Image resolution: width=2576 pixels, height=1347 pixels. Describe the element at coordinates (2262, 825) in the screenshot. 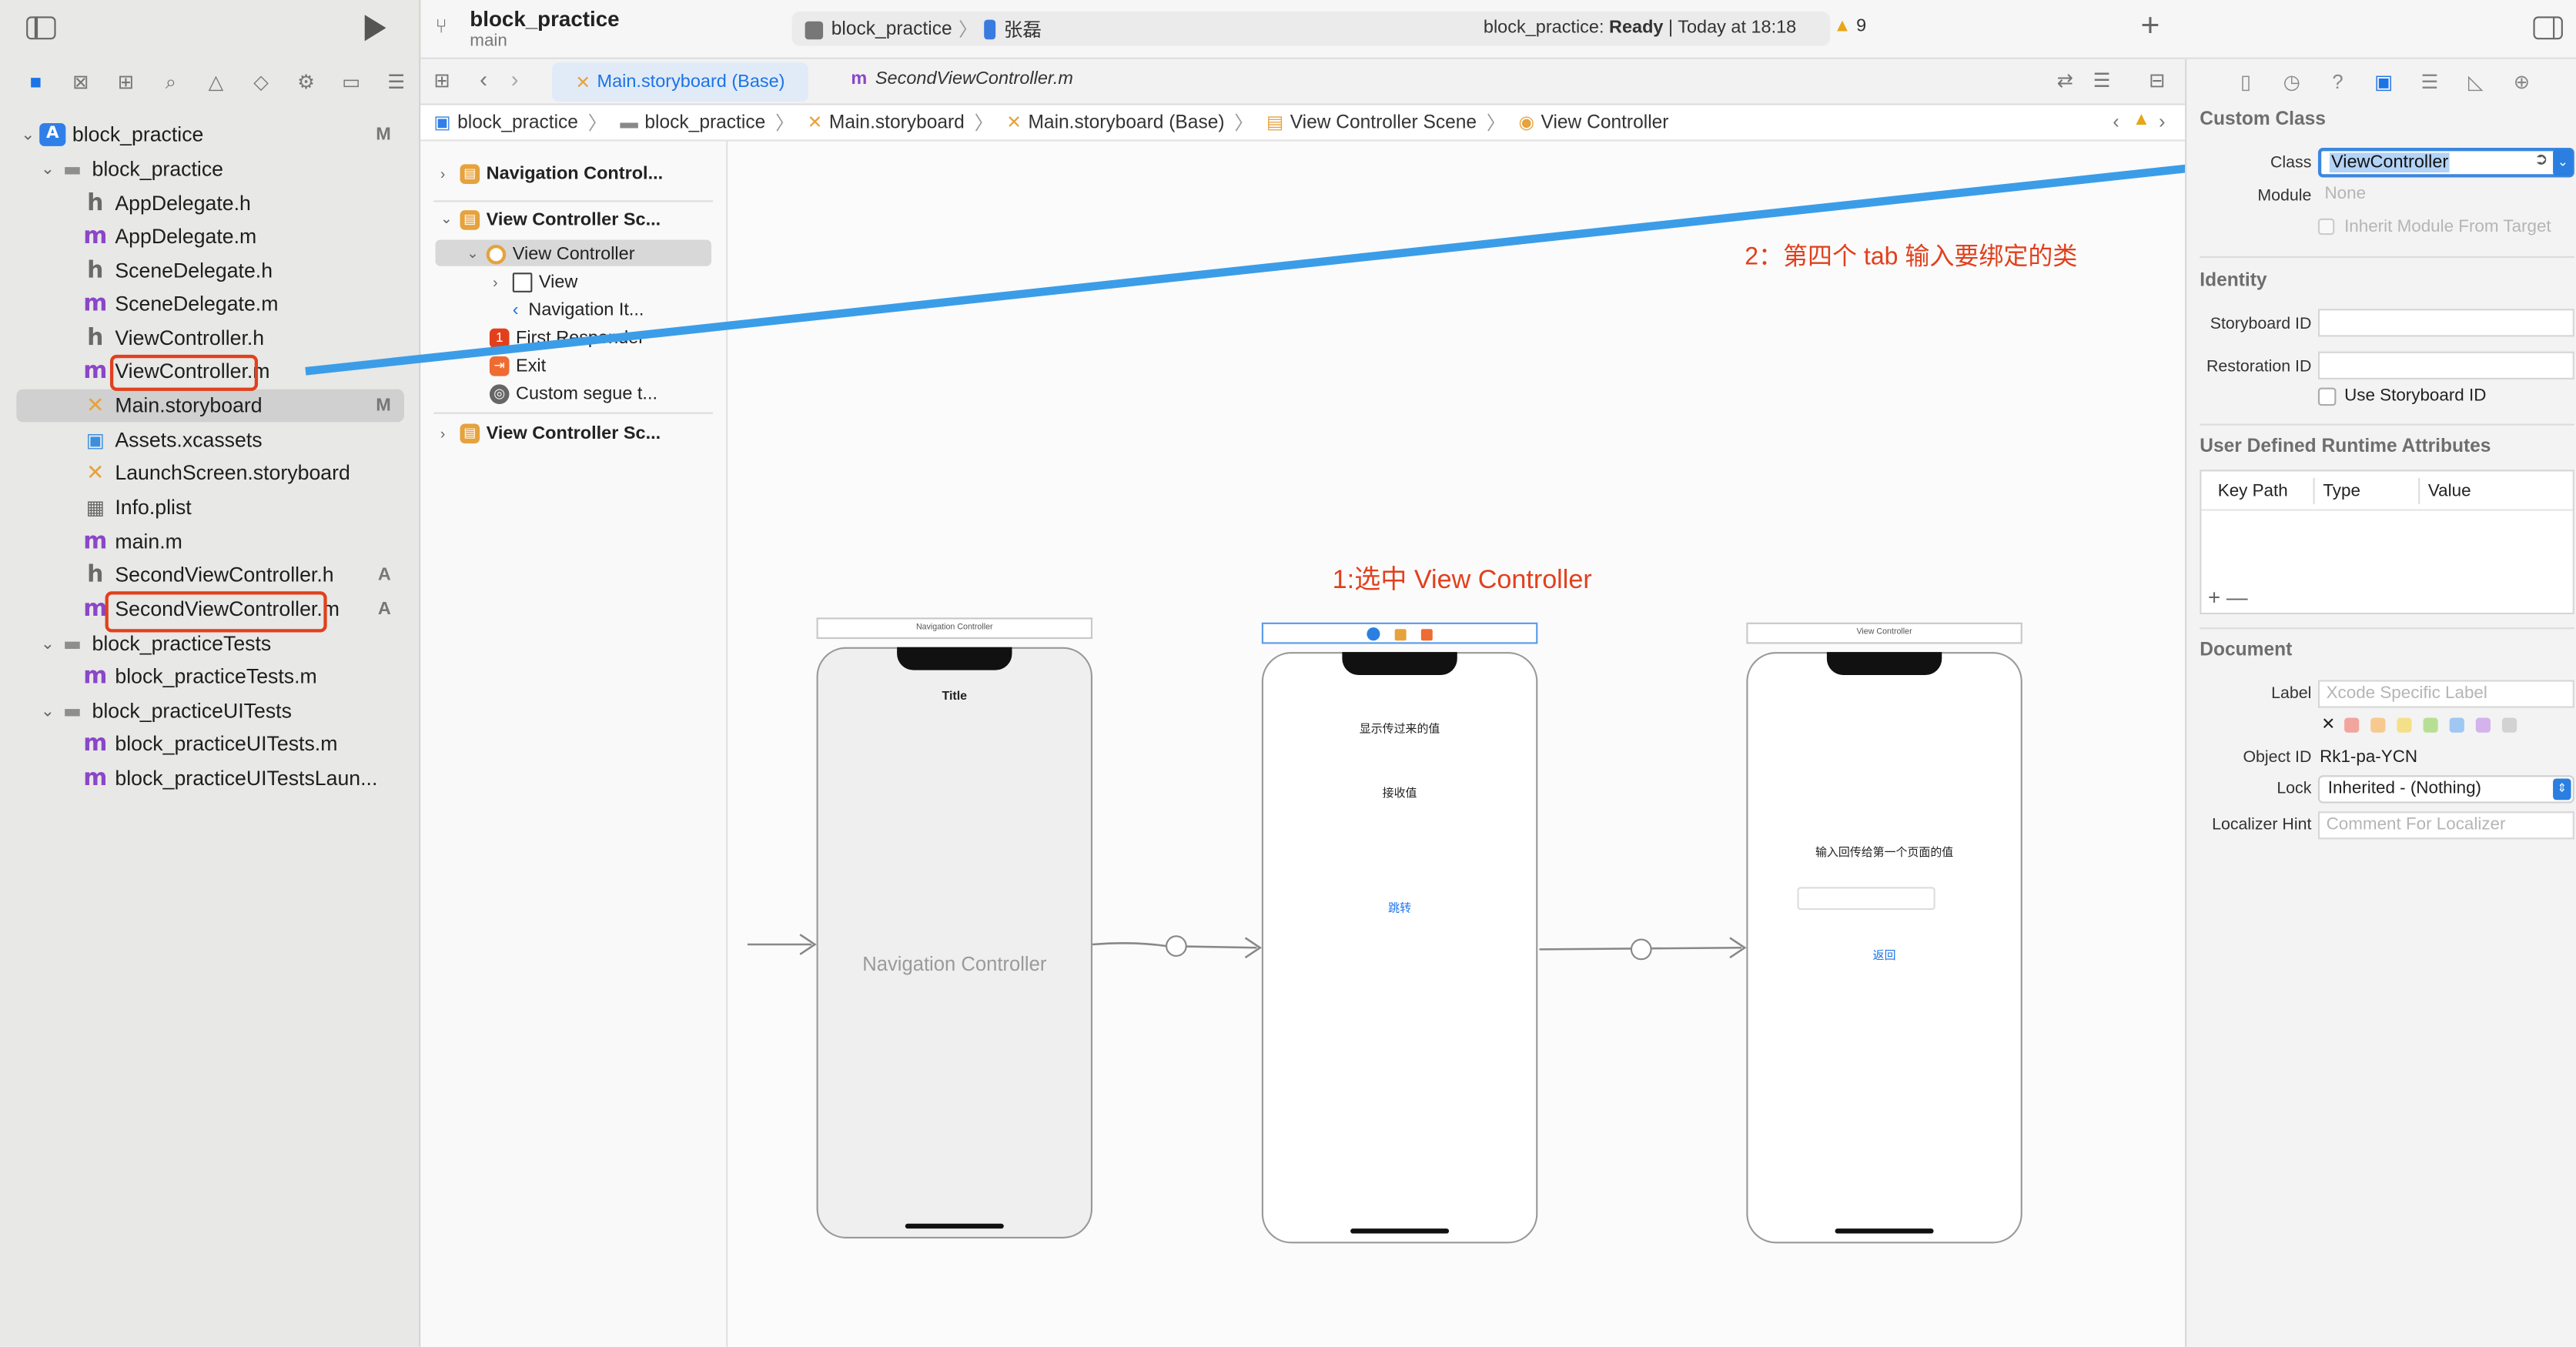

I see `localizer-hint-label: Localizer Hint` at that location.